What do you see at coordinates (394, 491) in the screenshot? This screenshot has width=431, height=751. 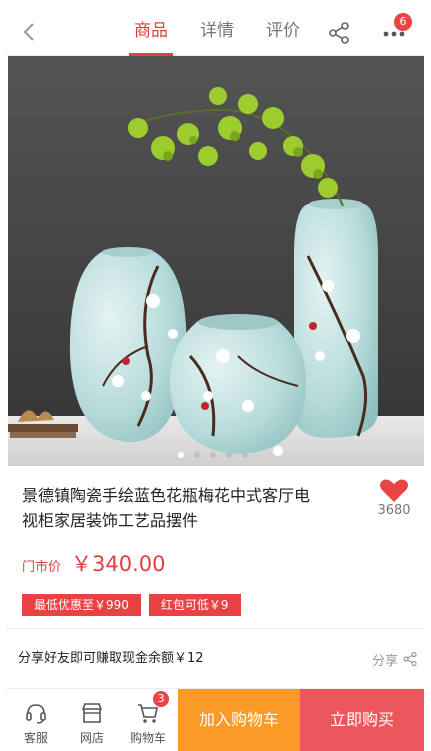 I see `heart-icon` at bounding box center [394, 491].